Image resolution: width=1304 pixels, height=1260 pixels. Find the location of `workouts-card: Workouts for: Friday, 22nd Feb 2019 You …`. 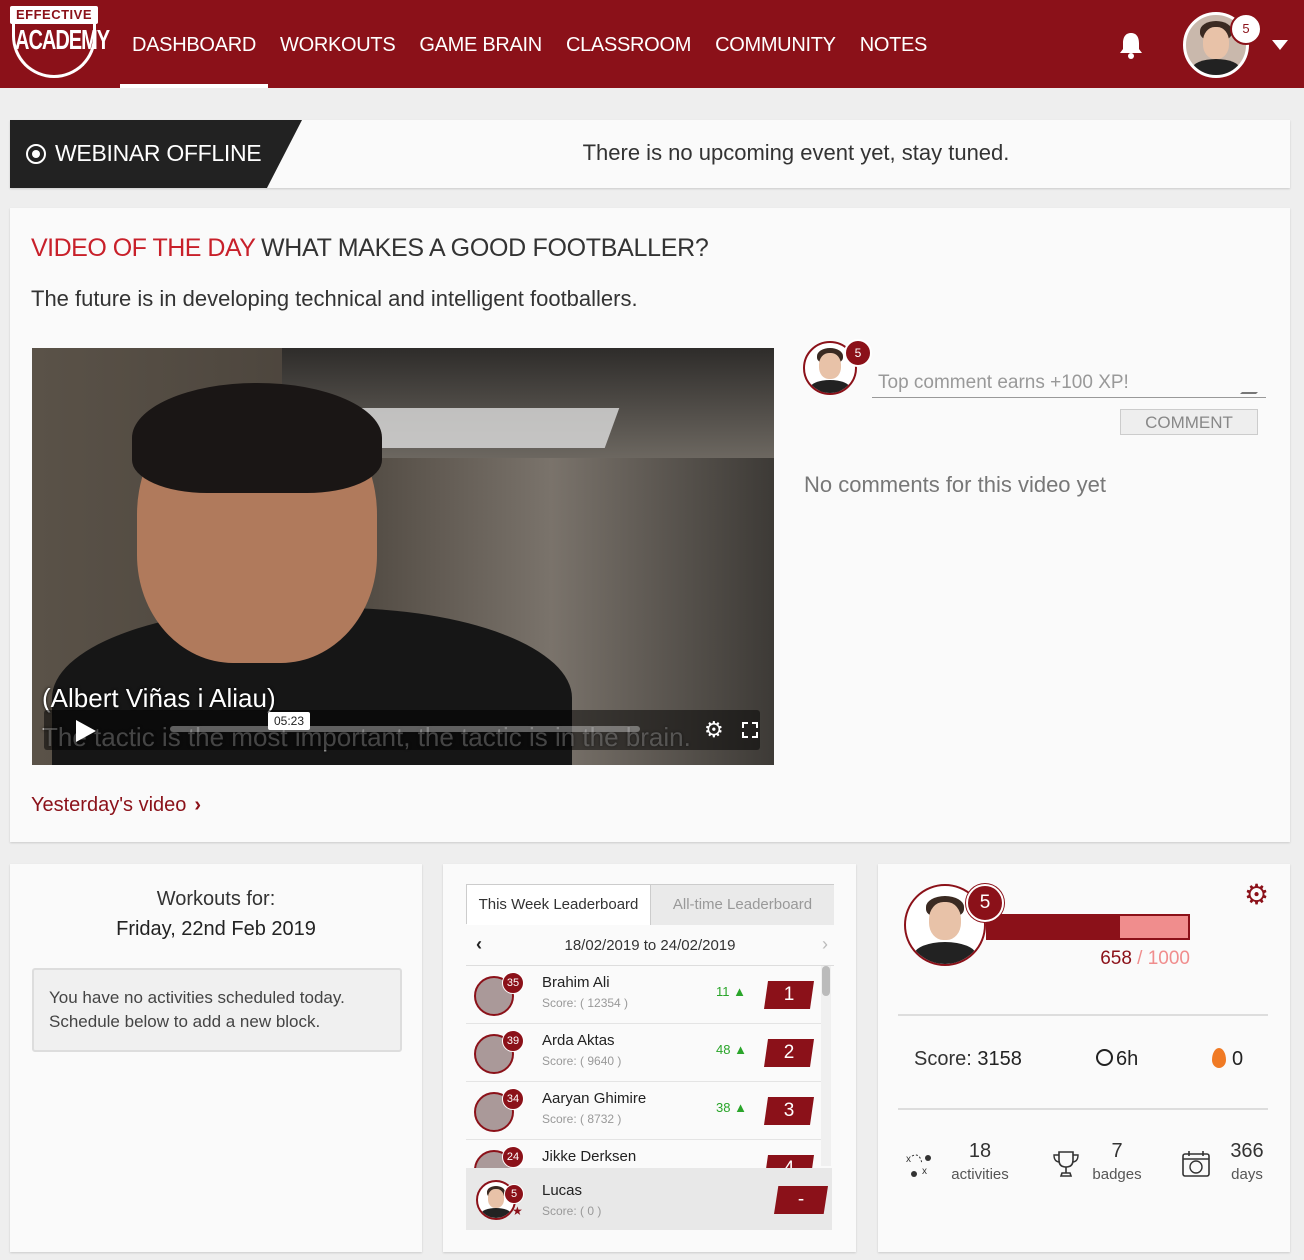

workouts-card: Workouts for: Friday, 22nd Feb 2019 You … is located at coordinates (216, 1058).